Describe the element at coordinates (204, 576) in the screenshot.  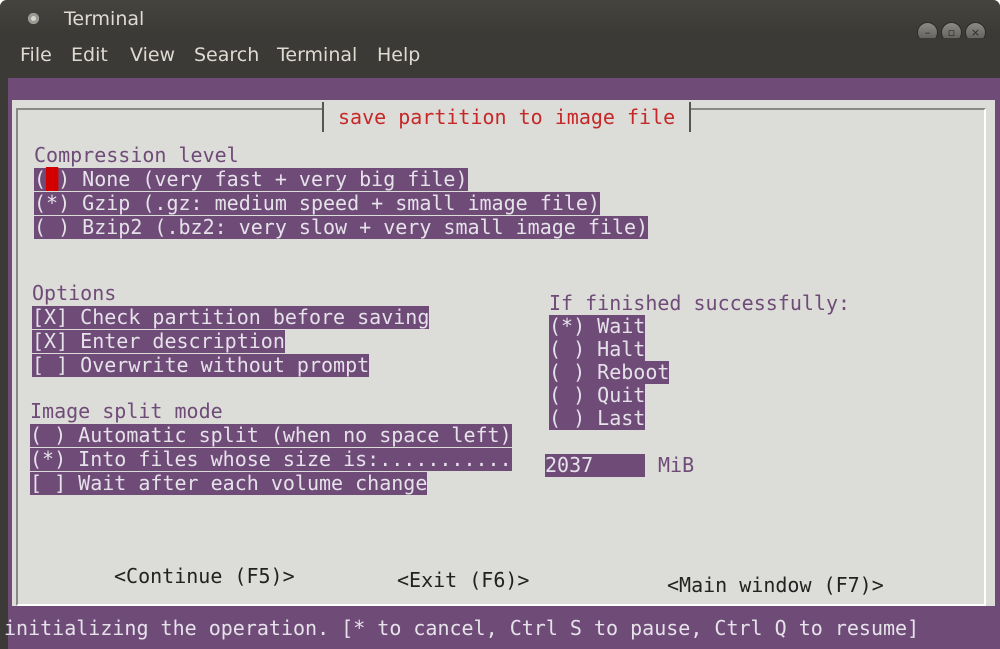
I see `continue-button: <Continue (F5)>` at that location.